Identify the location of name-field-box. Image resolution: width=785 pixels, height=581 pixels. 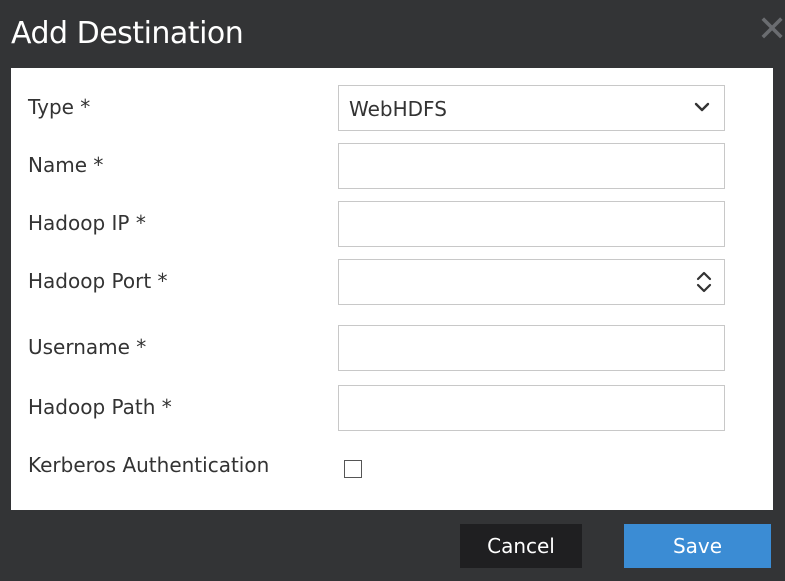
(531, 166).